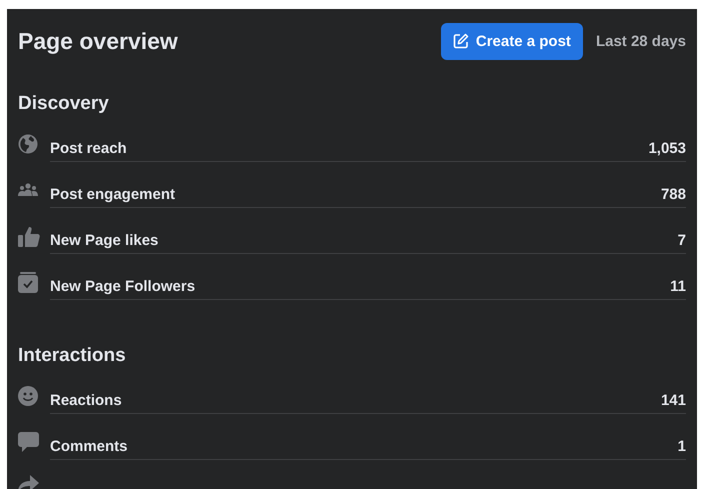 This screenshot has height=489, width=701. Describe the element at coordinates (89, 446) in the screenshot. I see `metric-label: Comments` at that location.